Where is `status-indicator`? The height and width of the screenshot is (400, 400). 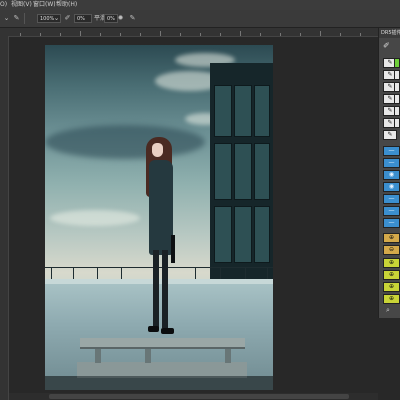 status-indicator is located at coordinates (397, 63).